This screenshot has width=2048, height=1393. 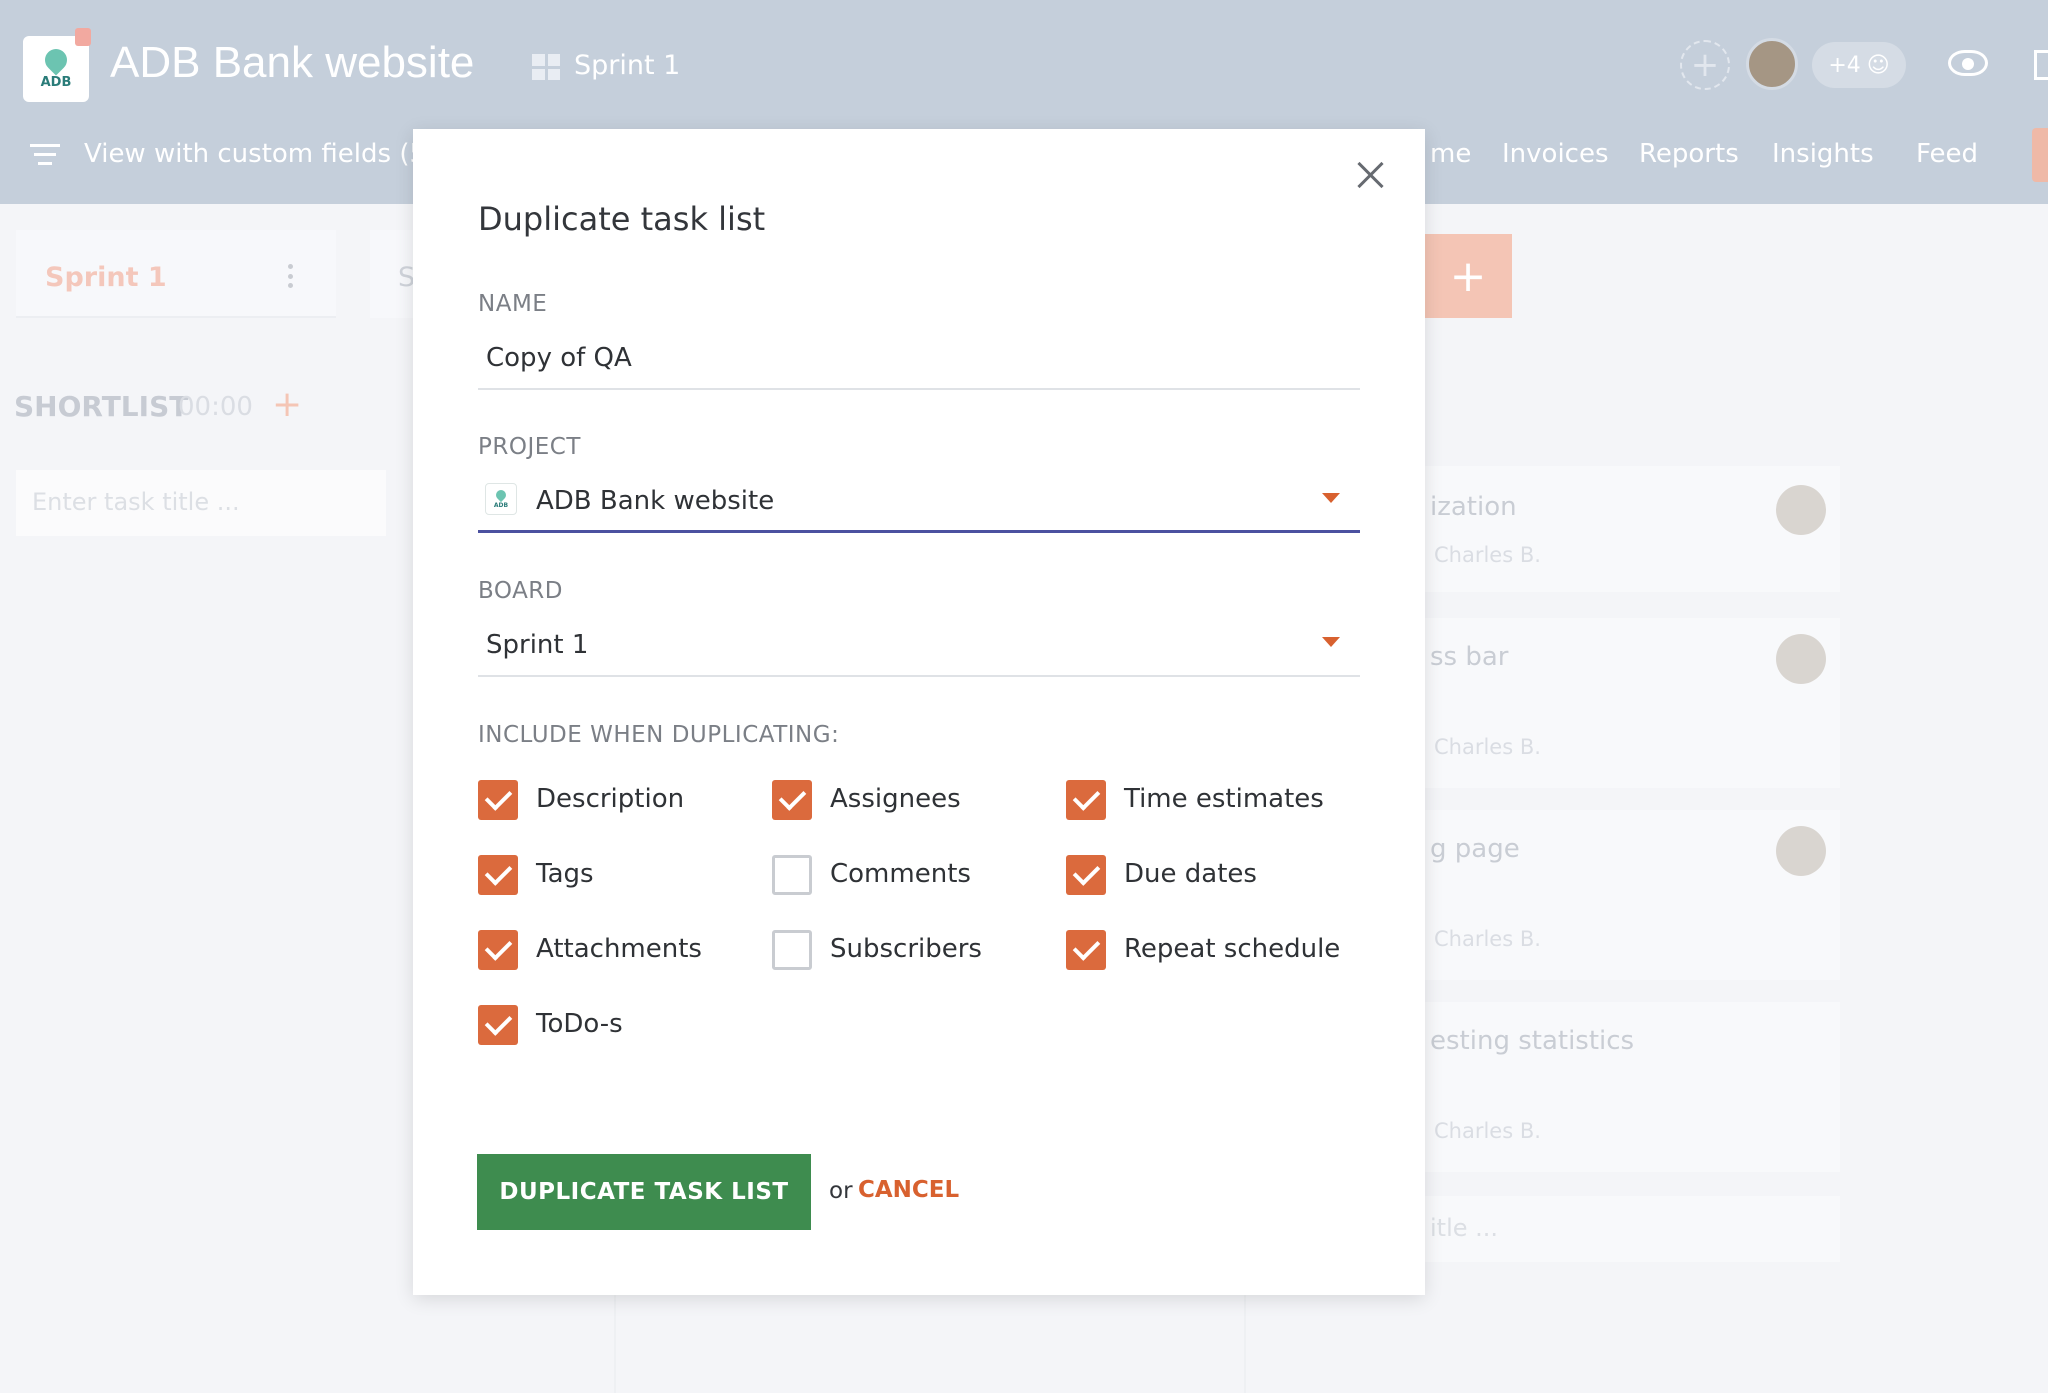 I want to click on project-logo: ADB, so click(x=501, y=499).